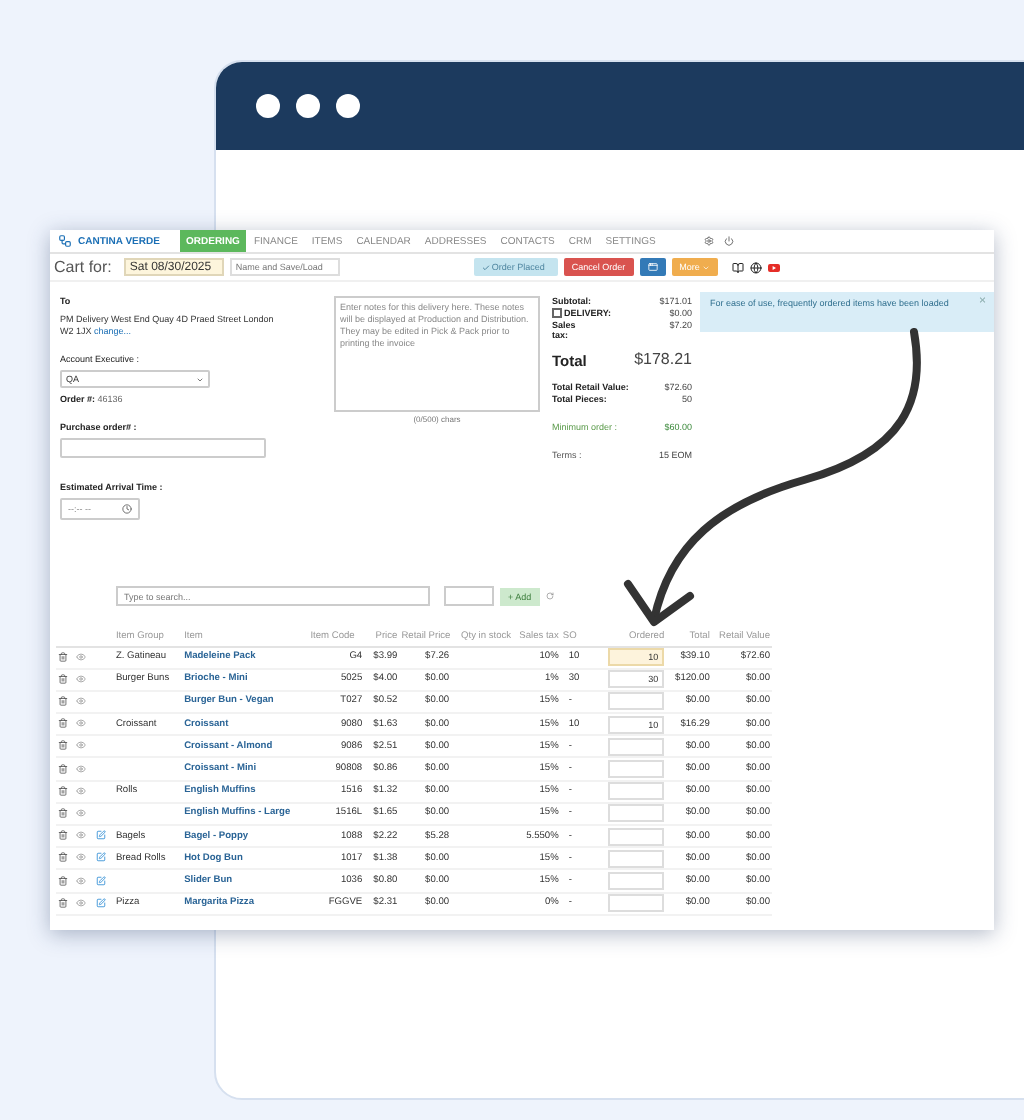  What do you see at coordinates (469, 596) in the screenshot?
I see `quantity-field` at bounding box center [469, 596].